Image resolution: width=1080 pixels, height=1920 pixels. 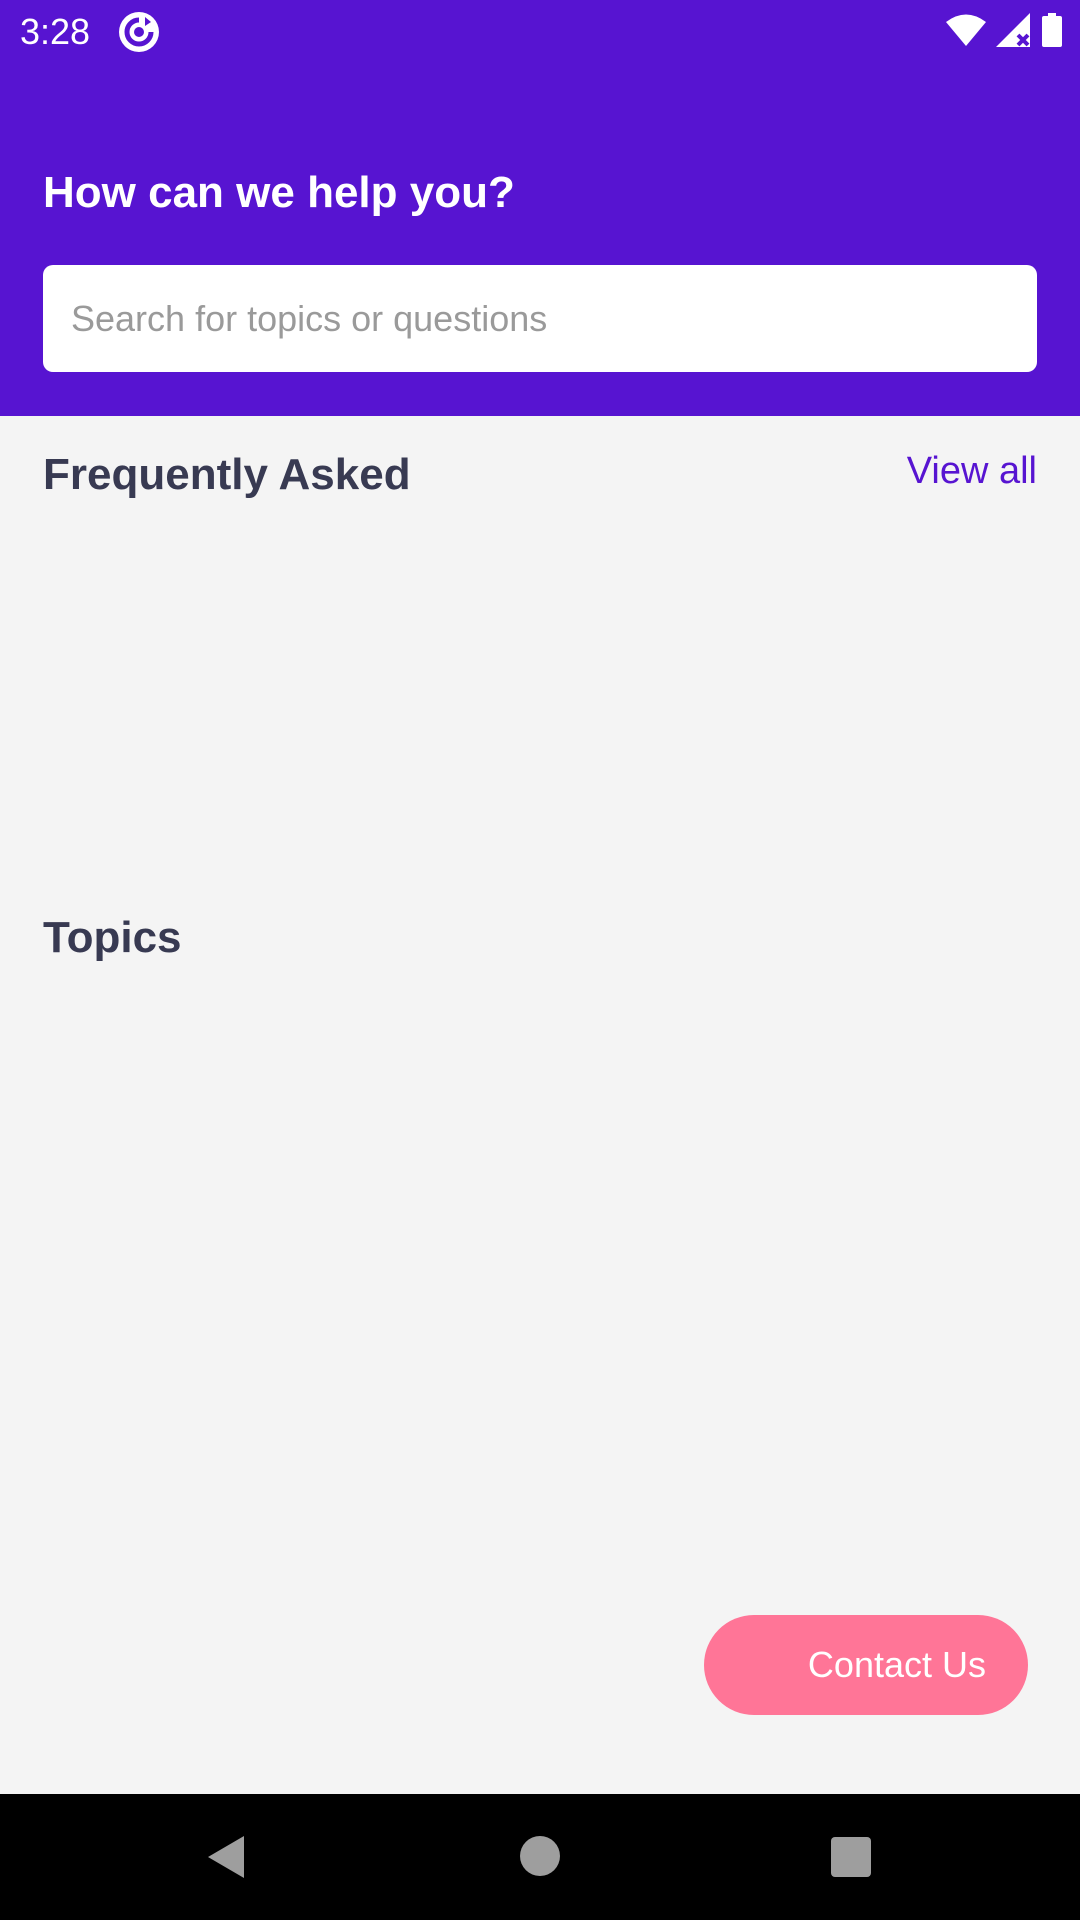 I want to click on page-title: How can we help you?, so click(x=279, y=192).